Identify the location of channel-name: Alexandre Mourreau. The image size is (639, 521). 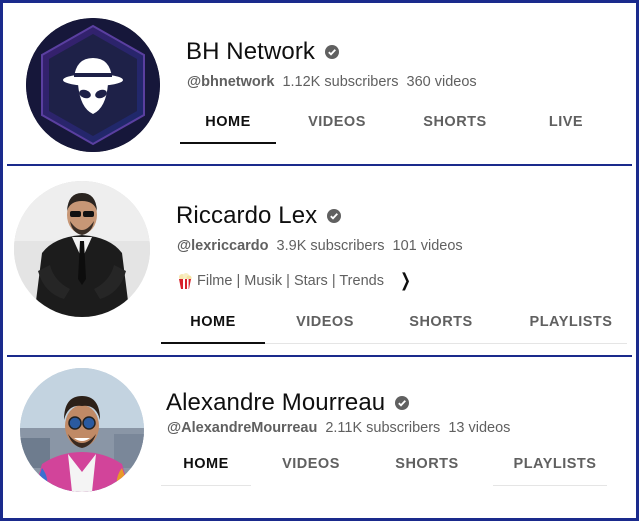
(275, 403).